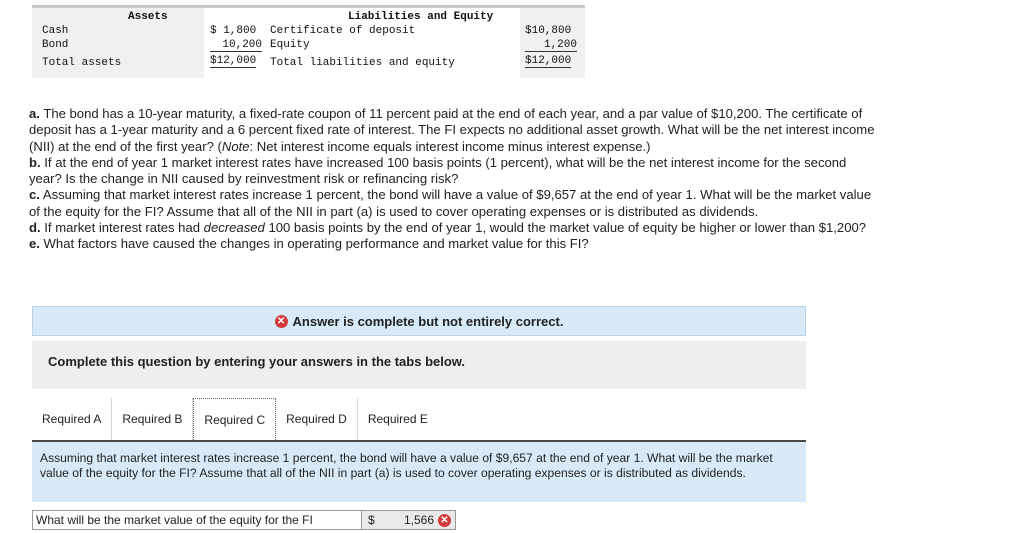 This screenshot has height=533, width=1024. Describe the element at coordinates (148, 17) in the screenshot. I see `assets-header: Assets` at that location.